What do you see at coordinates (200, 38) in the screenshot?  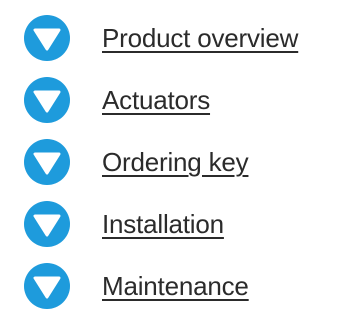 I see `nav-link-product-overview: Product overview` at bounding box center [200, 38].